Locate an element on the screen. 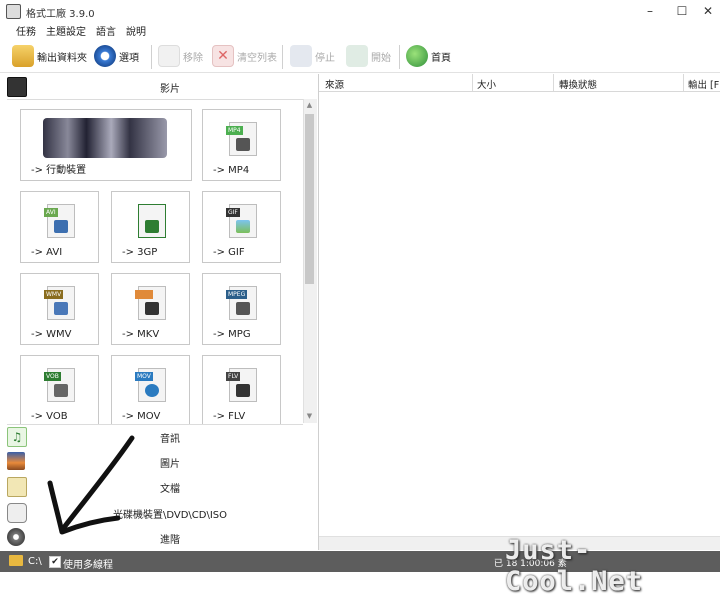 The height and width of the screenshot is (597, 720). title-bar: 格式工廠 3.9.0 – ☐ ✕ is located at coordinates (360, 11).